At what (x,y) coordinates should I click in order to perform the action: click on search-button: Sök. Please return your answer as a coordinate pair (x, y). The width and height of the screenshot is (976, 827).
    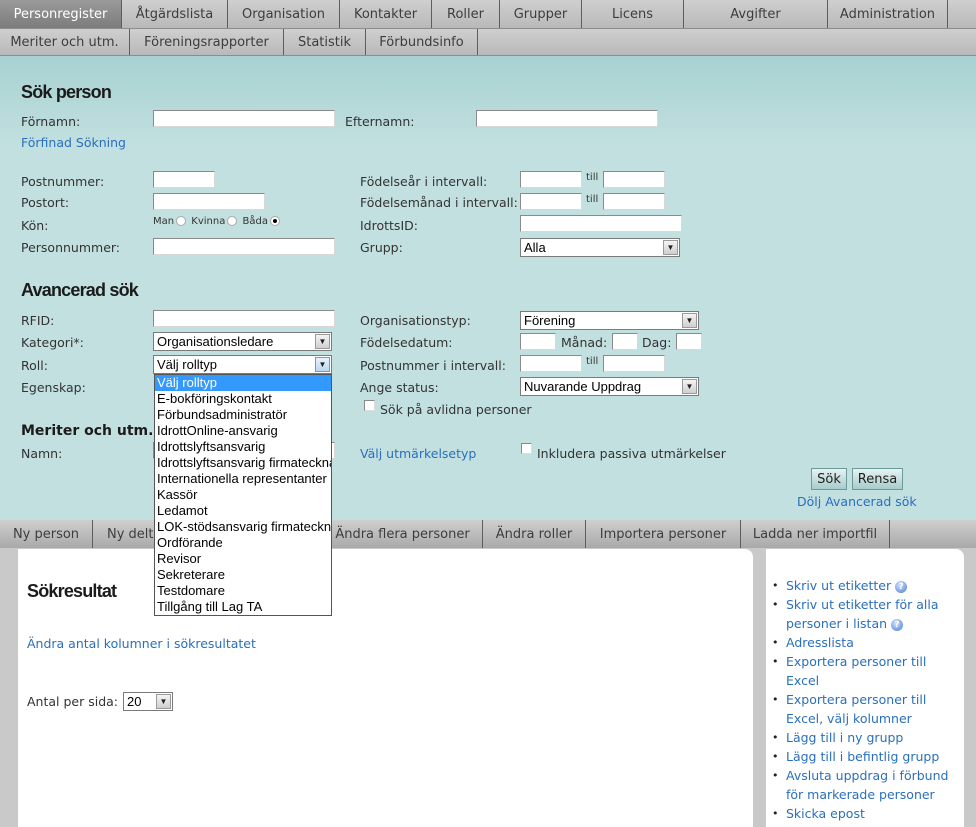
    Looking at the image, I should click on (829, 479).